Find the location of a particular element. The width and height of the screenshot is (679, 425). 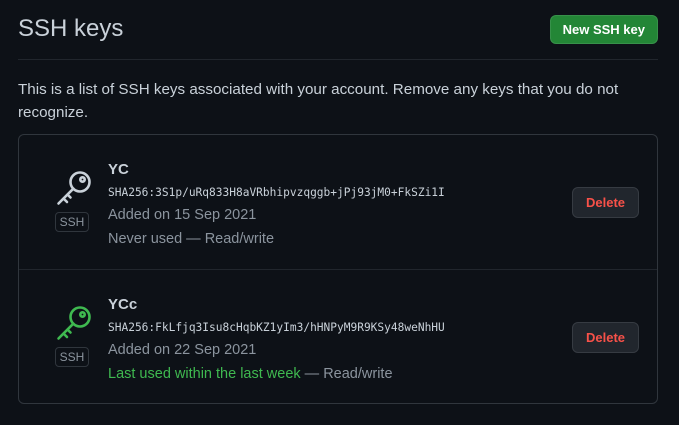

page-title: SSH keys is located at coordinates (71, 28).